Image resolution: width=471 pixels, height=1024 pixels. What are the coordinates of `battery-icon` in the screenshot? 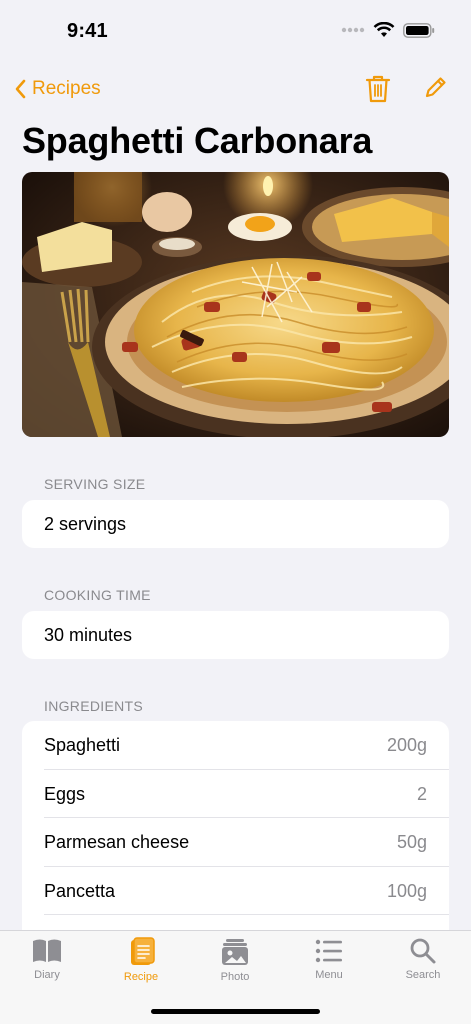 It's located at (419, 30).